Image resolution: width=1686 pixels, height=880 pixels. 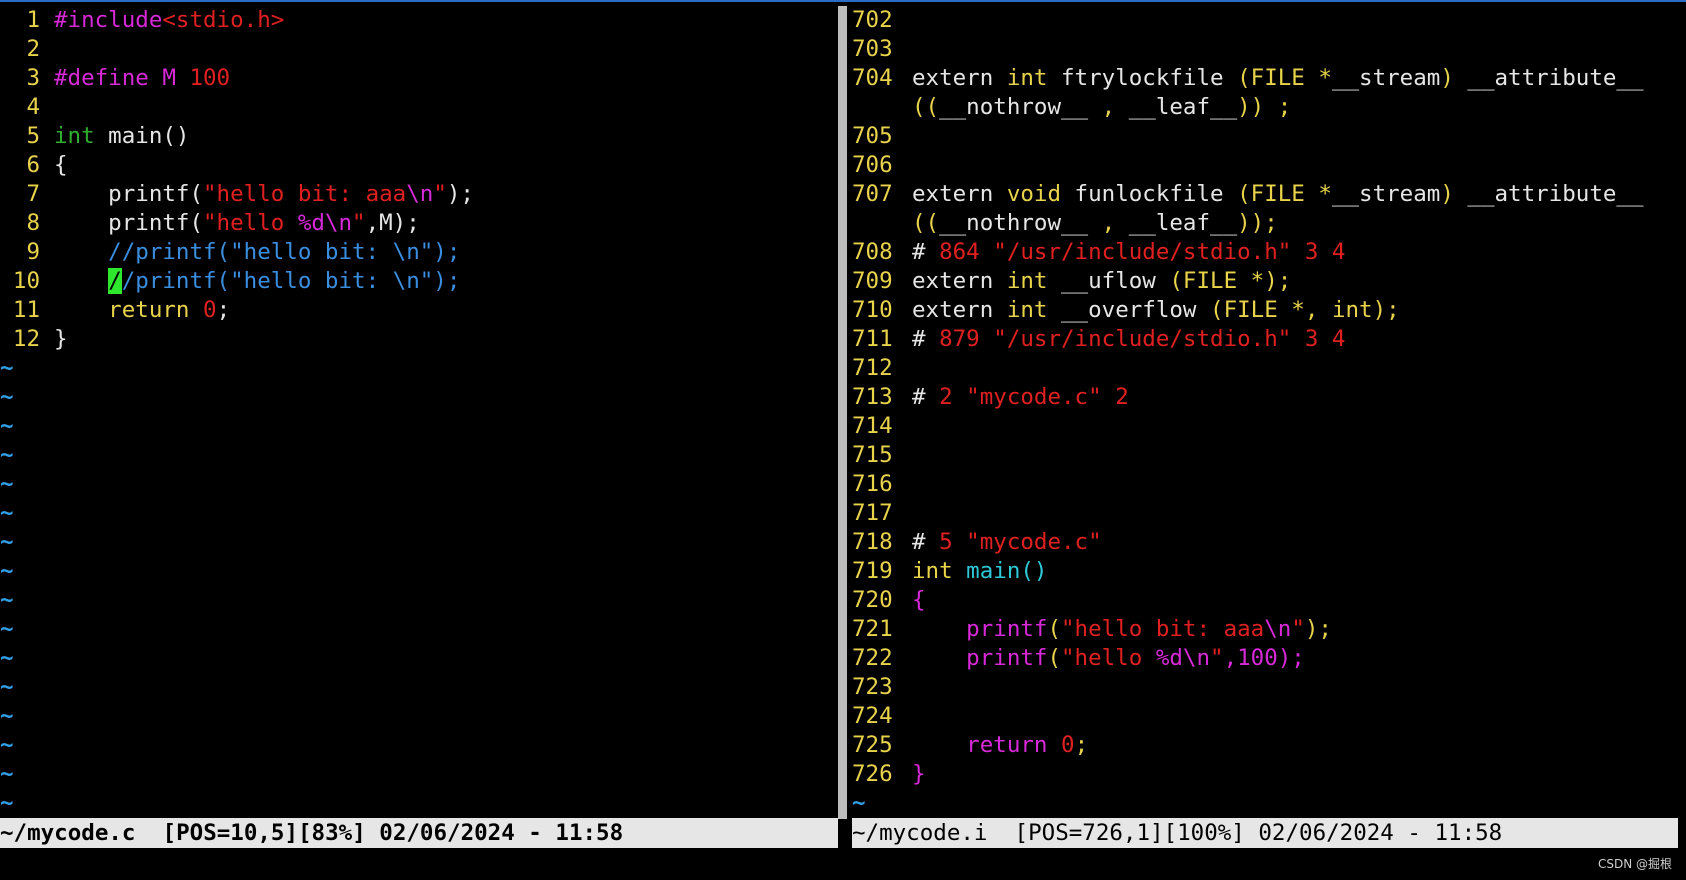 What do you see at coordinates (1269, 310) in the screenshot?
I see `code-line: 710 extern int __overflow (FILE *, int);` at bounding box center [1269, 310].